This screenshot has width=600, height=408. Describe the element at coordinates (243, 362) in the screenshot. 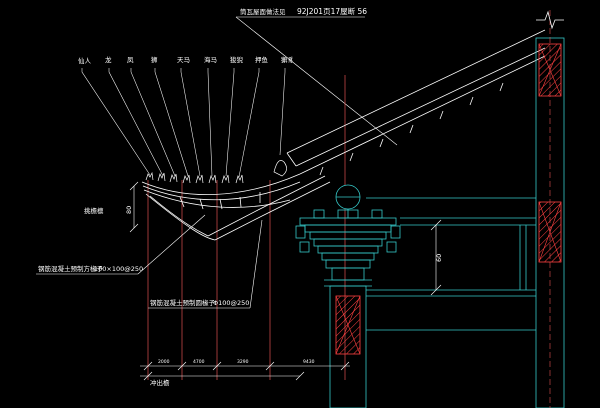

I see `dim-3: 3290` at that location.